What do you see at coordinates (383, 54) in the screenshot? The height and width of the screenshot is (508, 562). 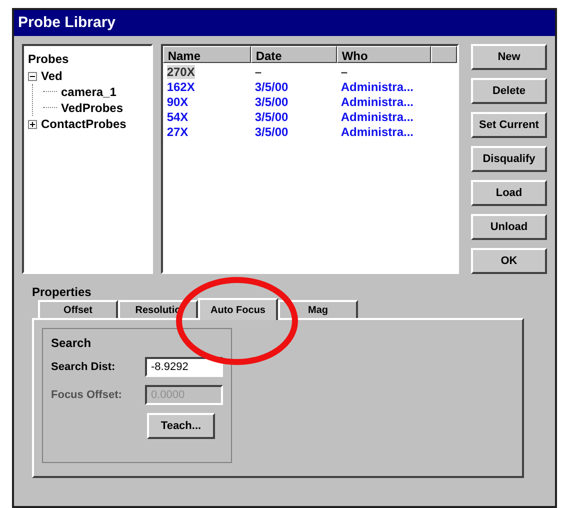 I see `column-header: Who` at bounding box center [383, 54].